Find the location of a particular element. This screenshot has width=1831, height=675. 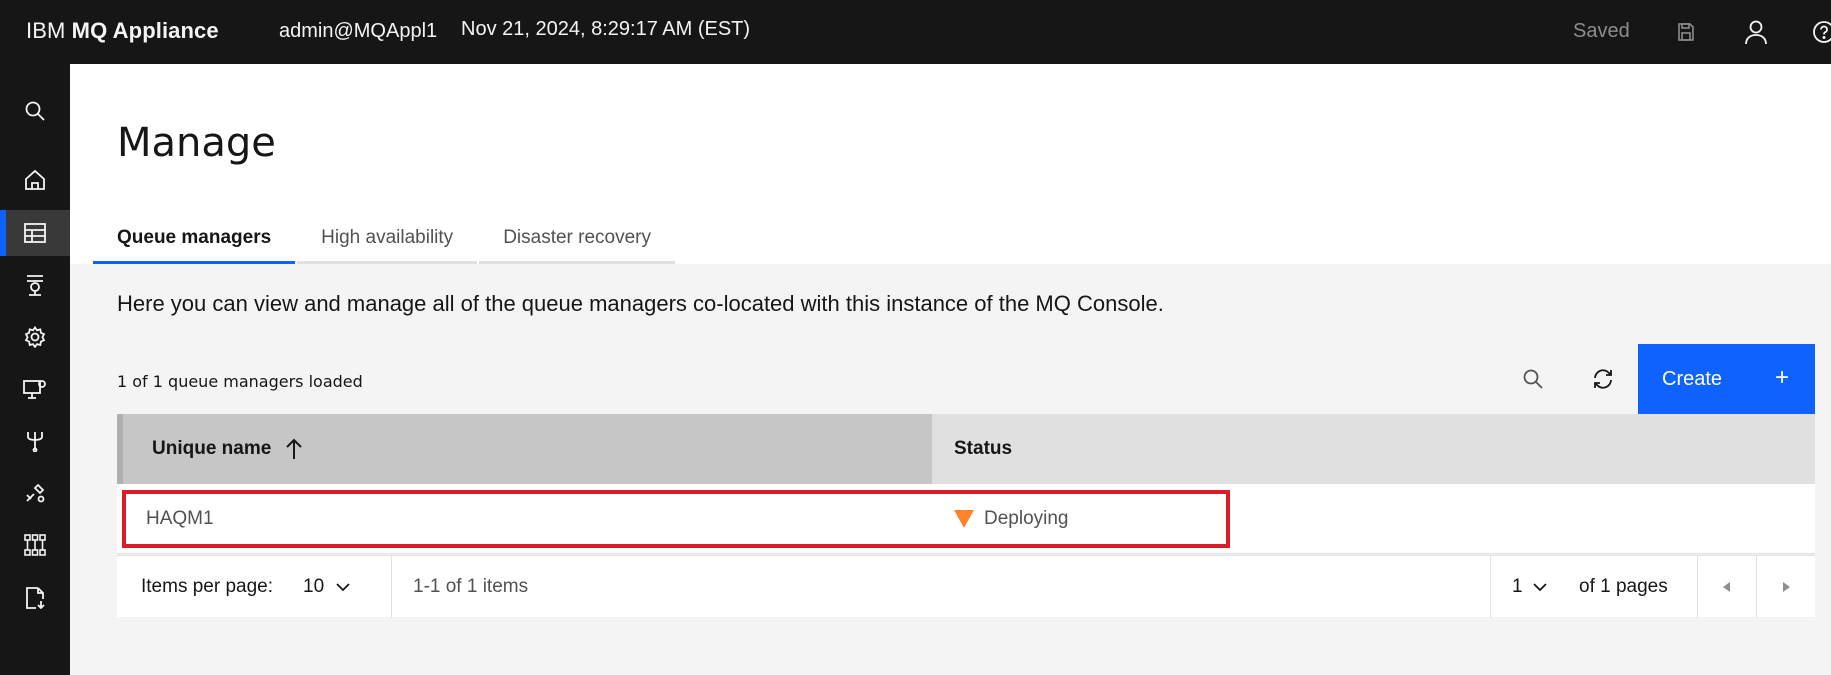

column-header-unique-name: Unique name is located at coordinates (524, 449).